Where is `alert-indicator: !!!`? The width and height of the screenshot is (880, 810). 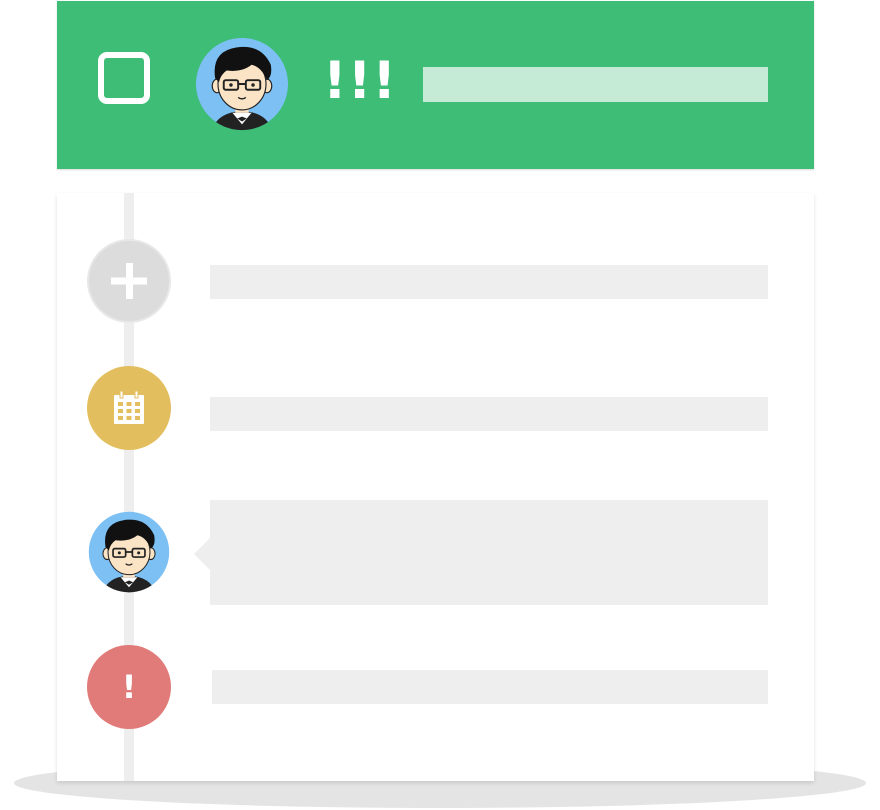 alert-indicator: !!! is located at coordinates (360, 81).